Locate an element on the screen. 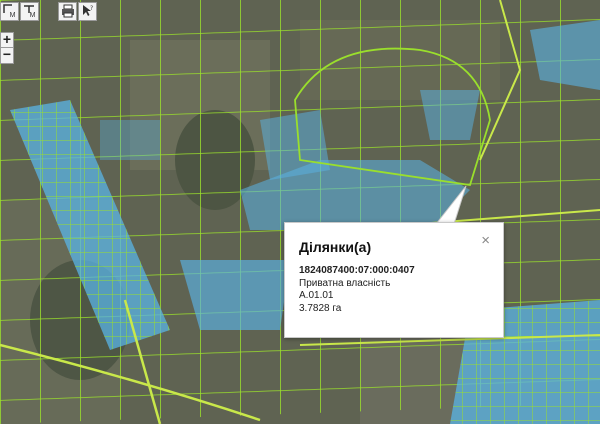  zoom-out-button: − is located at coordinates (7, 55).